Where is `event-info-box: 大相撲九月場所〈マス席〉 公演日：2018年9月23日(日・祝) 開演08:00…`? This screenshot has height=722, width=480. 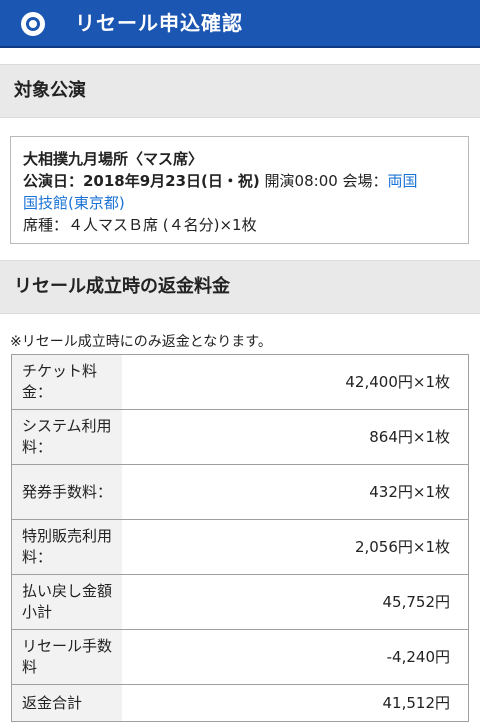 event-info-box: 大相撲九月場所〈マス席〉 公演日：2018年9月23日(日・祝) 開演08:00… is located at coordinates (239, 190).